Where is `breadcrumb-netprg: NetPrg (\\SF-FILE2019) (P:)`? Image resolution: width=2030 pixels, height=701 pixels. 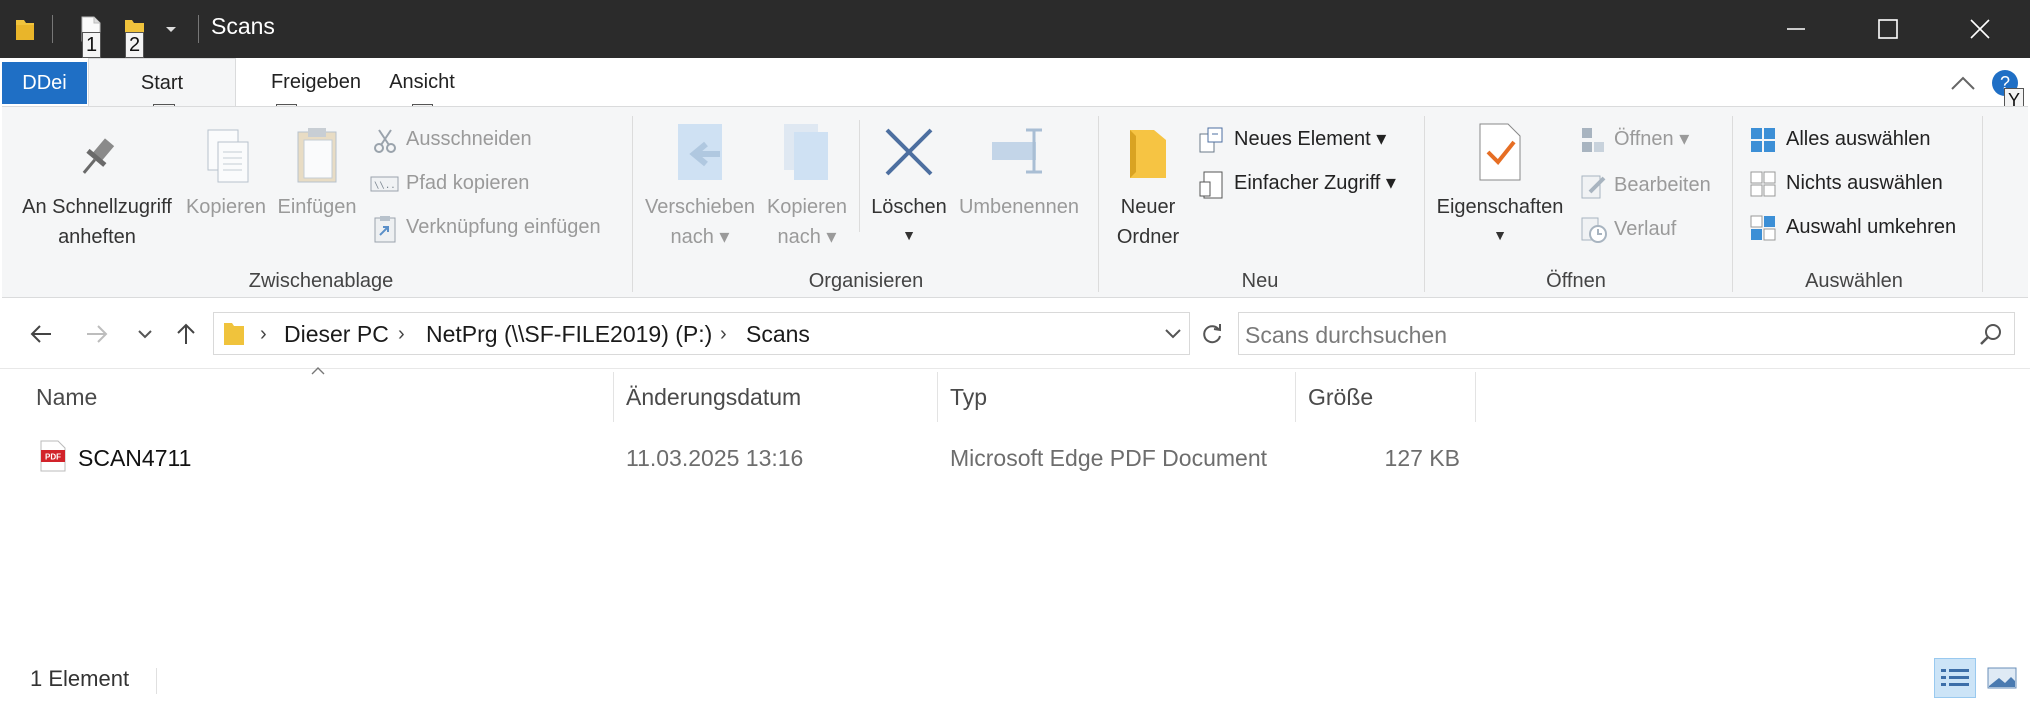 breadcrumb-netprg: NetPrg (\\SF-FILE2019) (P:) is located at coordinates (569, 334).